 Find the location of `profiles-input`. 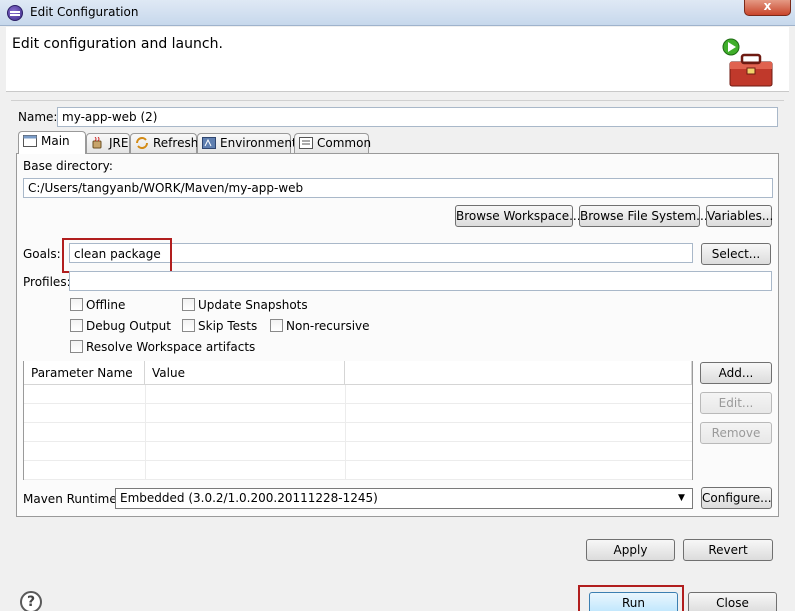

profiles-input is located at coordinates (420, 281).